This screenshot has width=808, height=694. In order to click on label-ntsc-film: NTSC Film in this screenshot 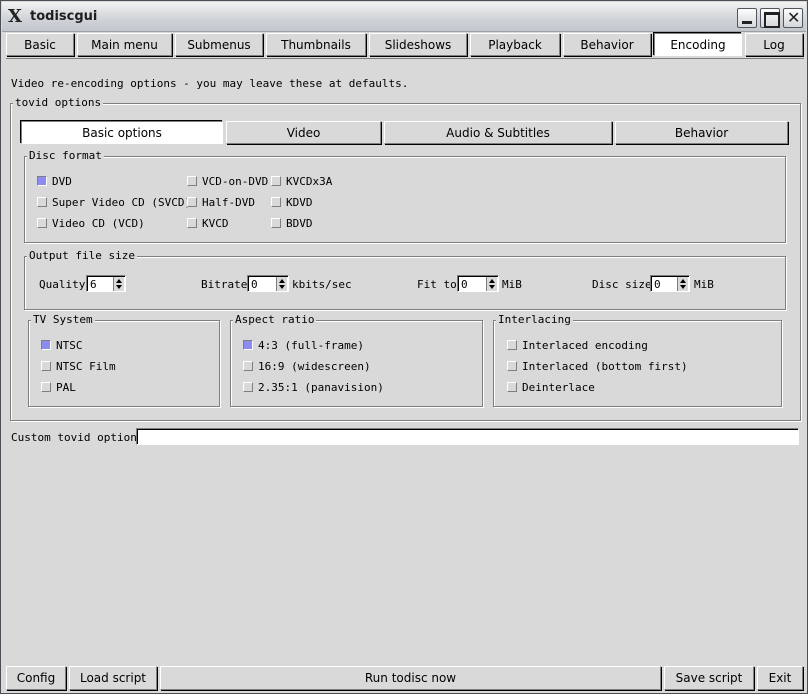, I will do `click(86, 366)`.